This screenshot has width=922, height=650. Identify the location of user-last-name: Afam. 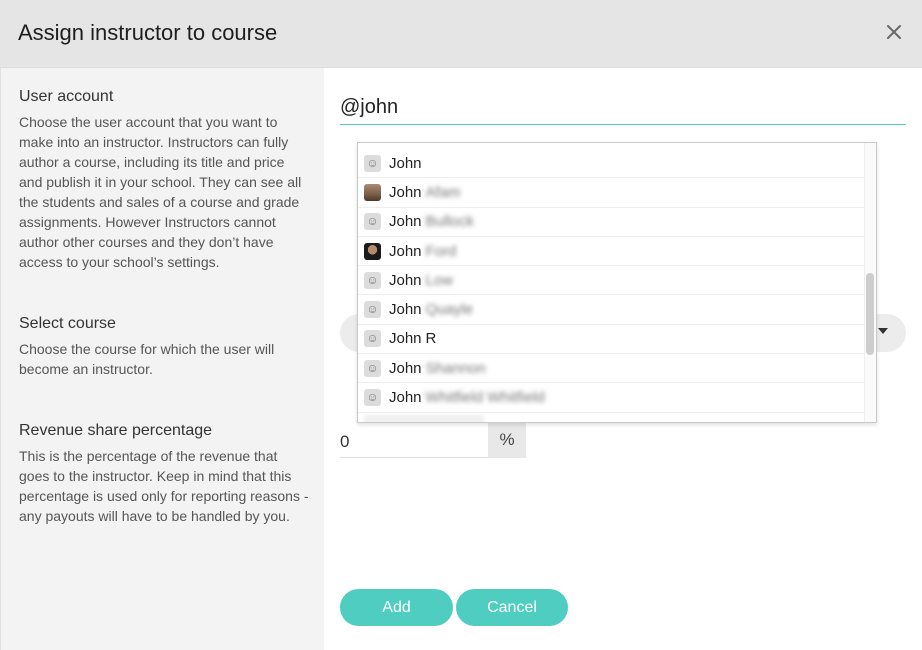
(443, 192).